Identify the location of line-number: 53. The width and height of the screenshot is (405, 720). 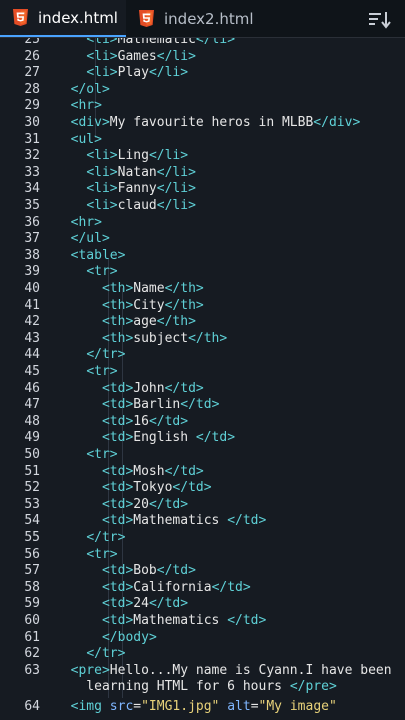
(32, 504).